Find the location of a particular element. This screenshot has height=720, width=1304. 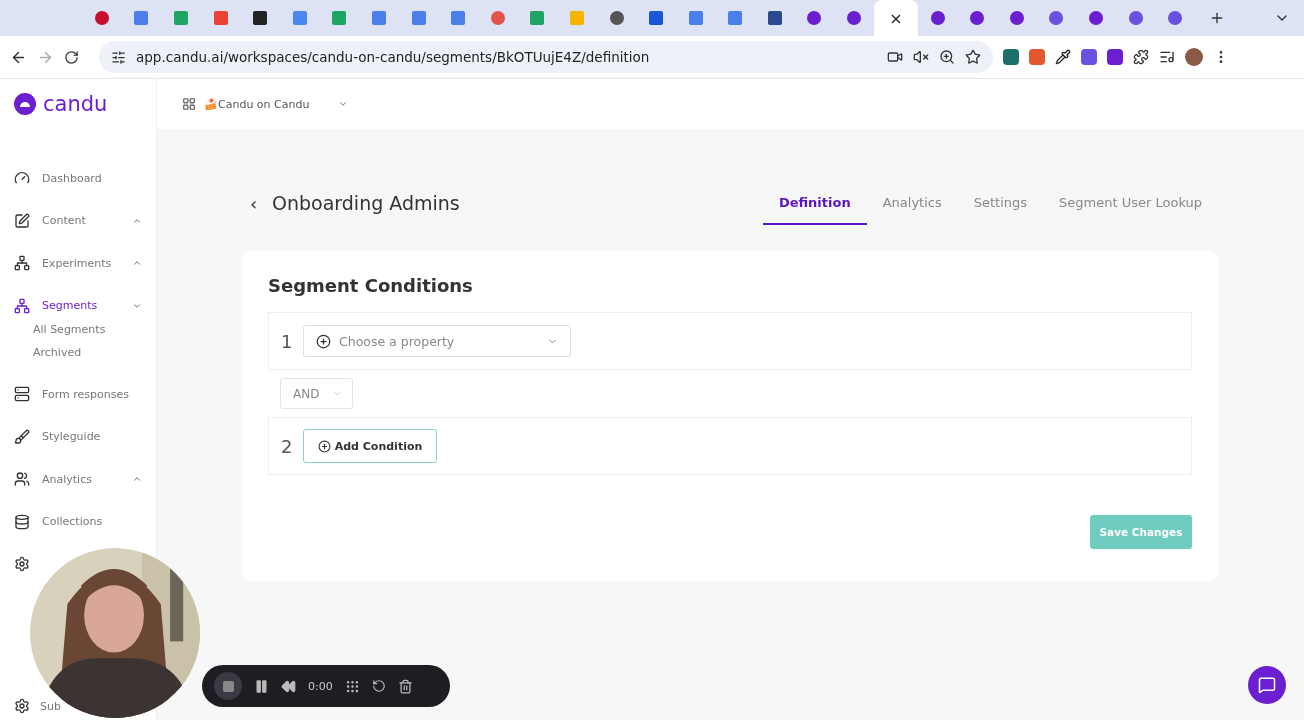

logo-icon is located at coordinates (25, 104).